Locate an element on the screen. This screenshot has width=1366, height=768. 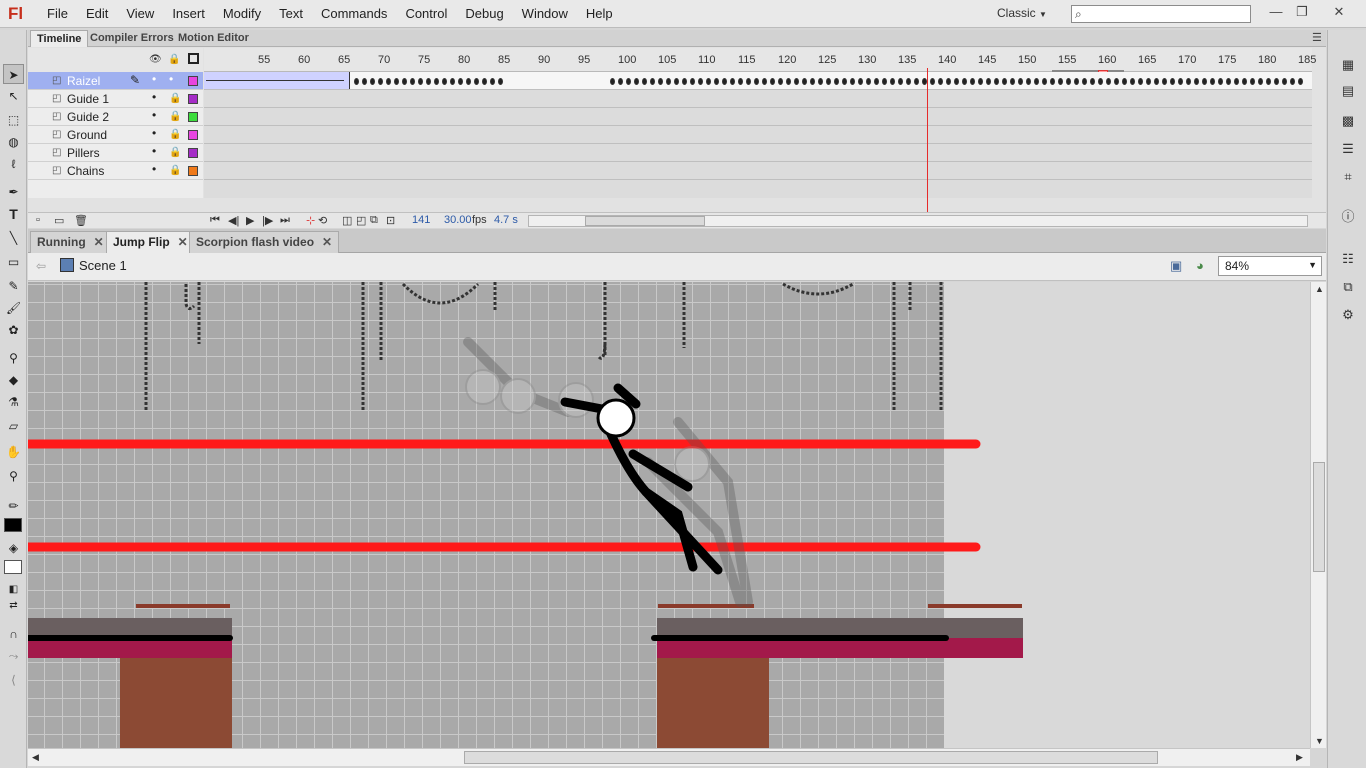
minimize-button: — is located at coordinates (1276, 12).